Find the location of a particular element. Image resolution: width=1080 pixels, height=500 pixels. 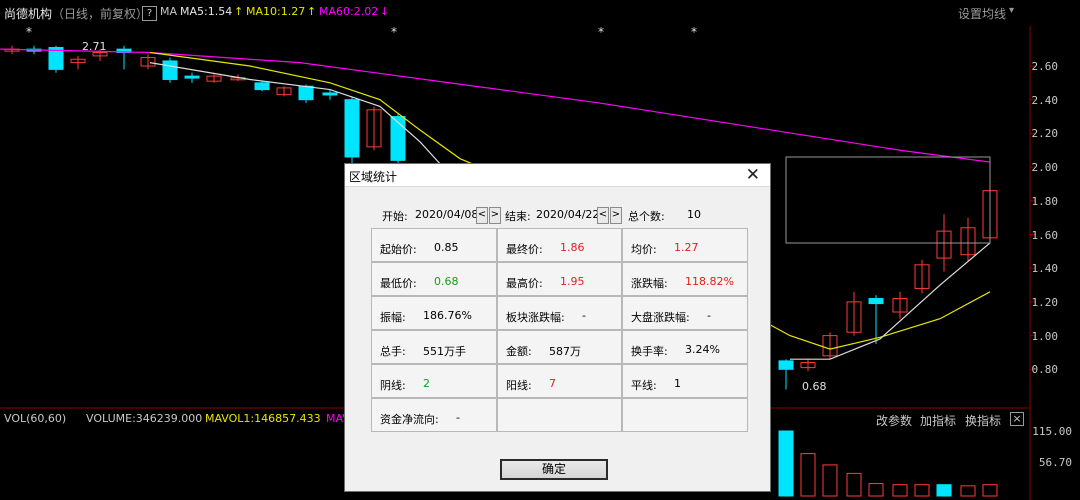

stat-value: 1.86 is located at coordinates (572, 247).